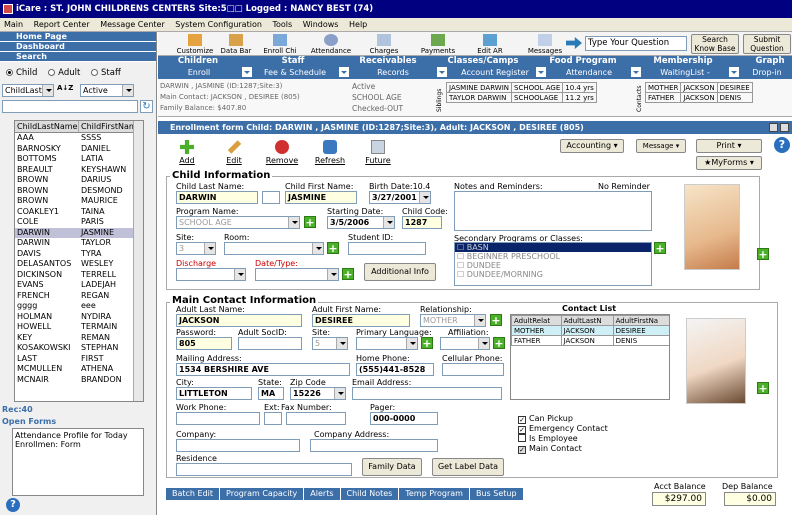 This screenshot has height=515, width=792. I want to click on subtab-drop-in: Drop-in, so click(767, 73).